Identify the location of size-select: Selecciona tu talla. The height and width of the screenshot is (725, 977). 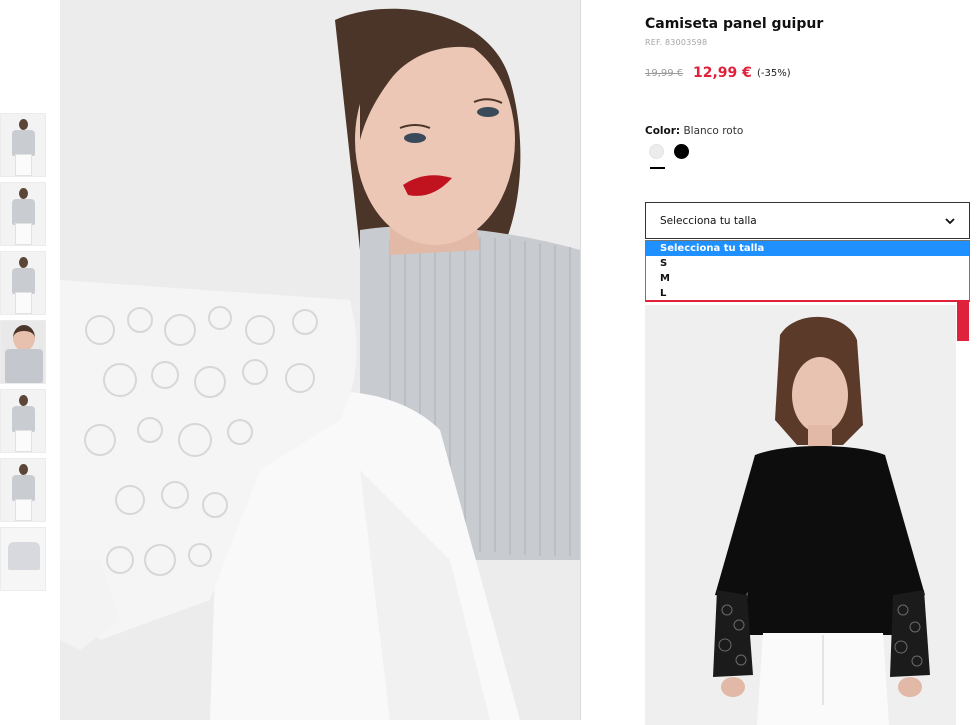
(807, 220).